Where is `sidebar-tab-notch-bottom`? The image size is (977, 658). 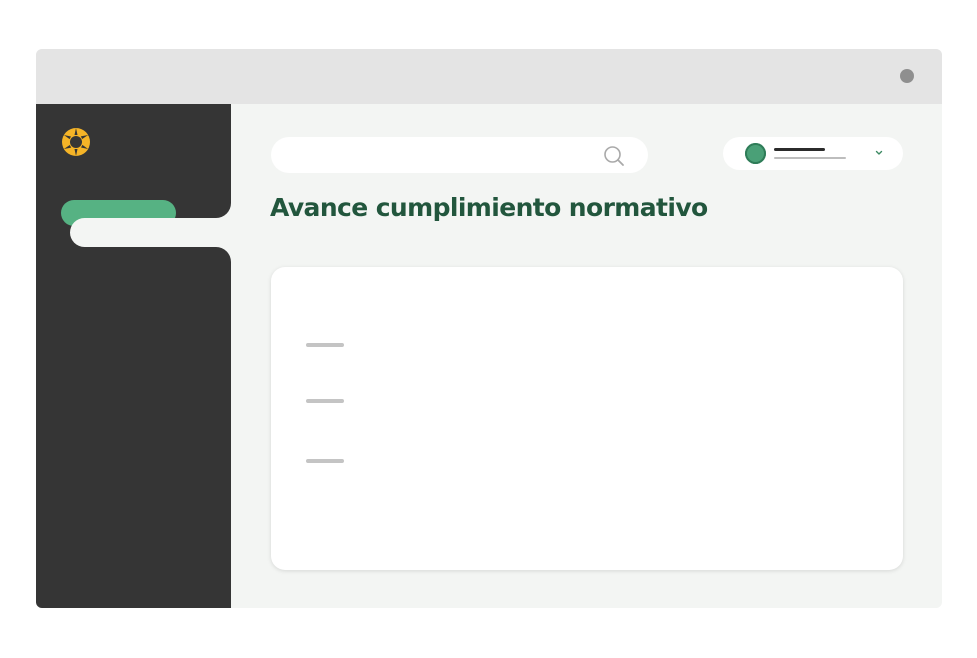
sidebar-tab-notch-bottom is located at coordinates (223, 254).